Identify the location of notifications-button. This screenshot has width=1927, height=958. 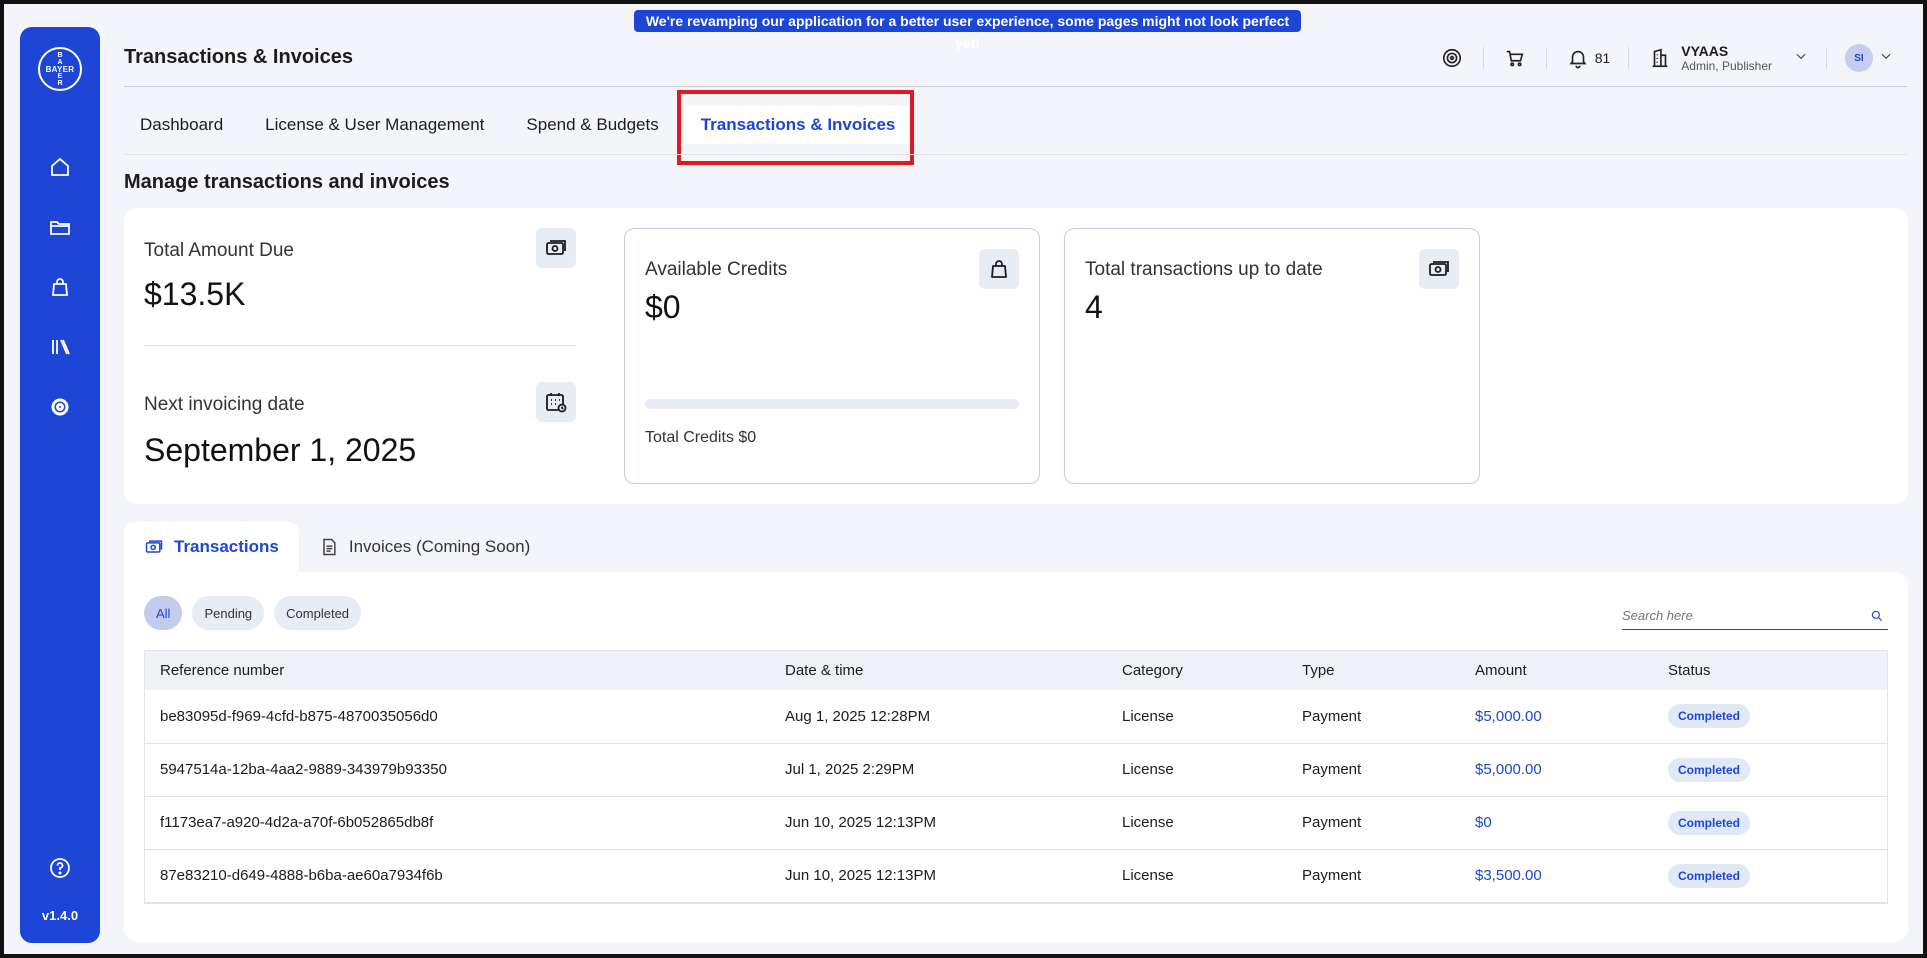
(1578, 58).